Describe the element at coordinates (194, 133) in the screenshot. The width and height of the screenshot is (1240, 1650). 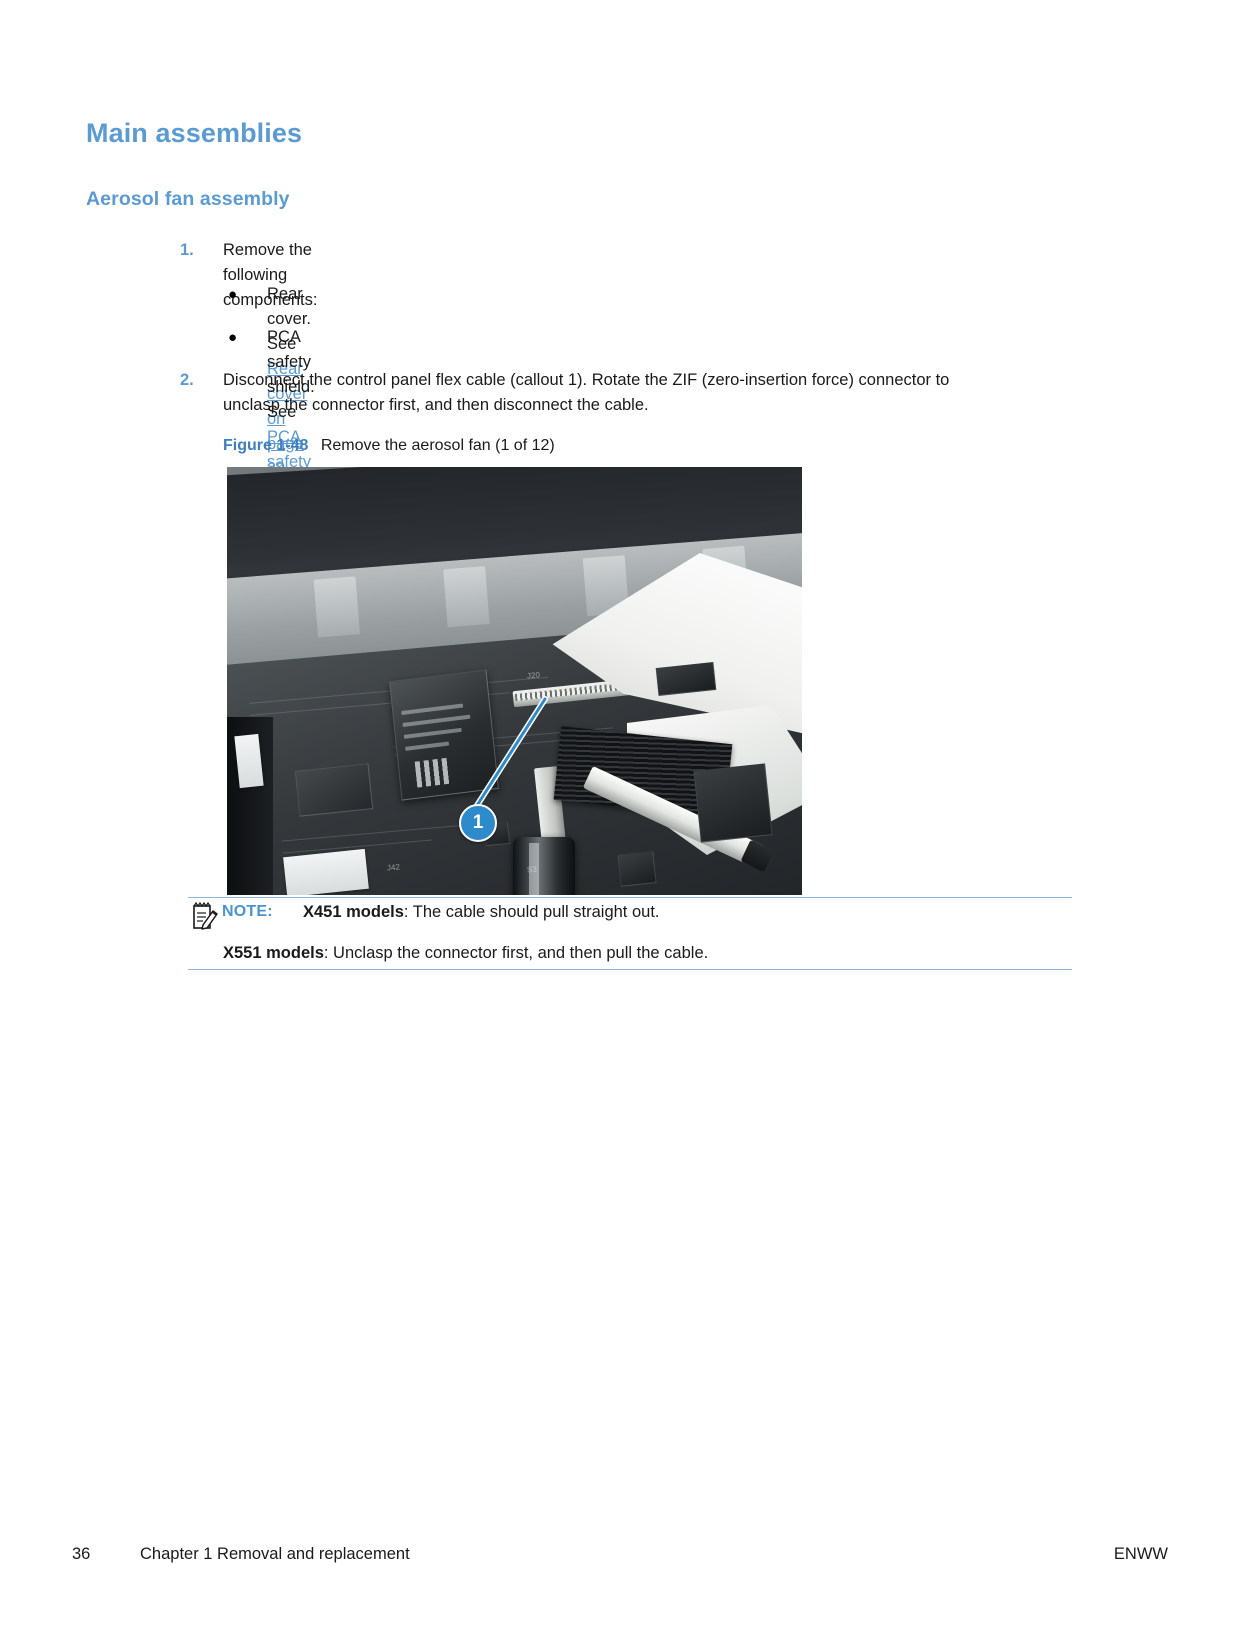
I see `page-title: Main assemblies` at that location.